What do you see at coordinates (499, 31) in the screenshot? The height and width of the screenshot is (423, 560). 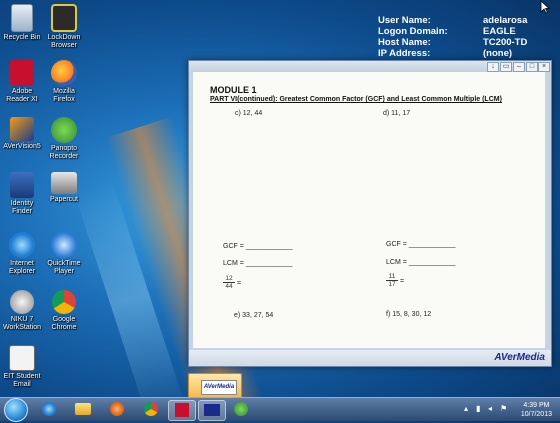 I see `system-info-value: EAGLE` at bounding box center [499, 31].